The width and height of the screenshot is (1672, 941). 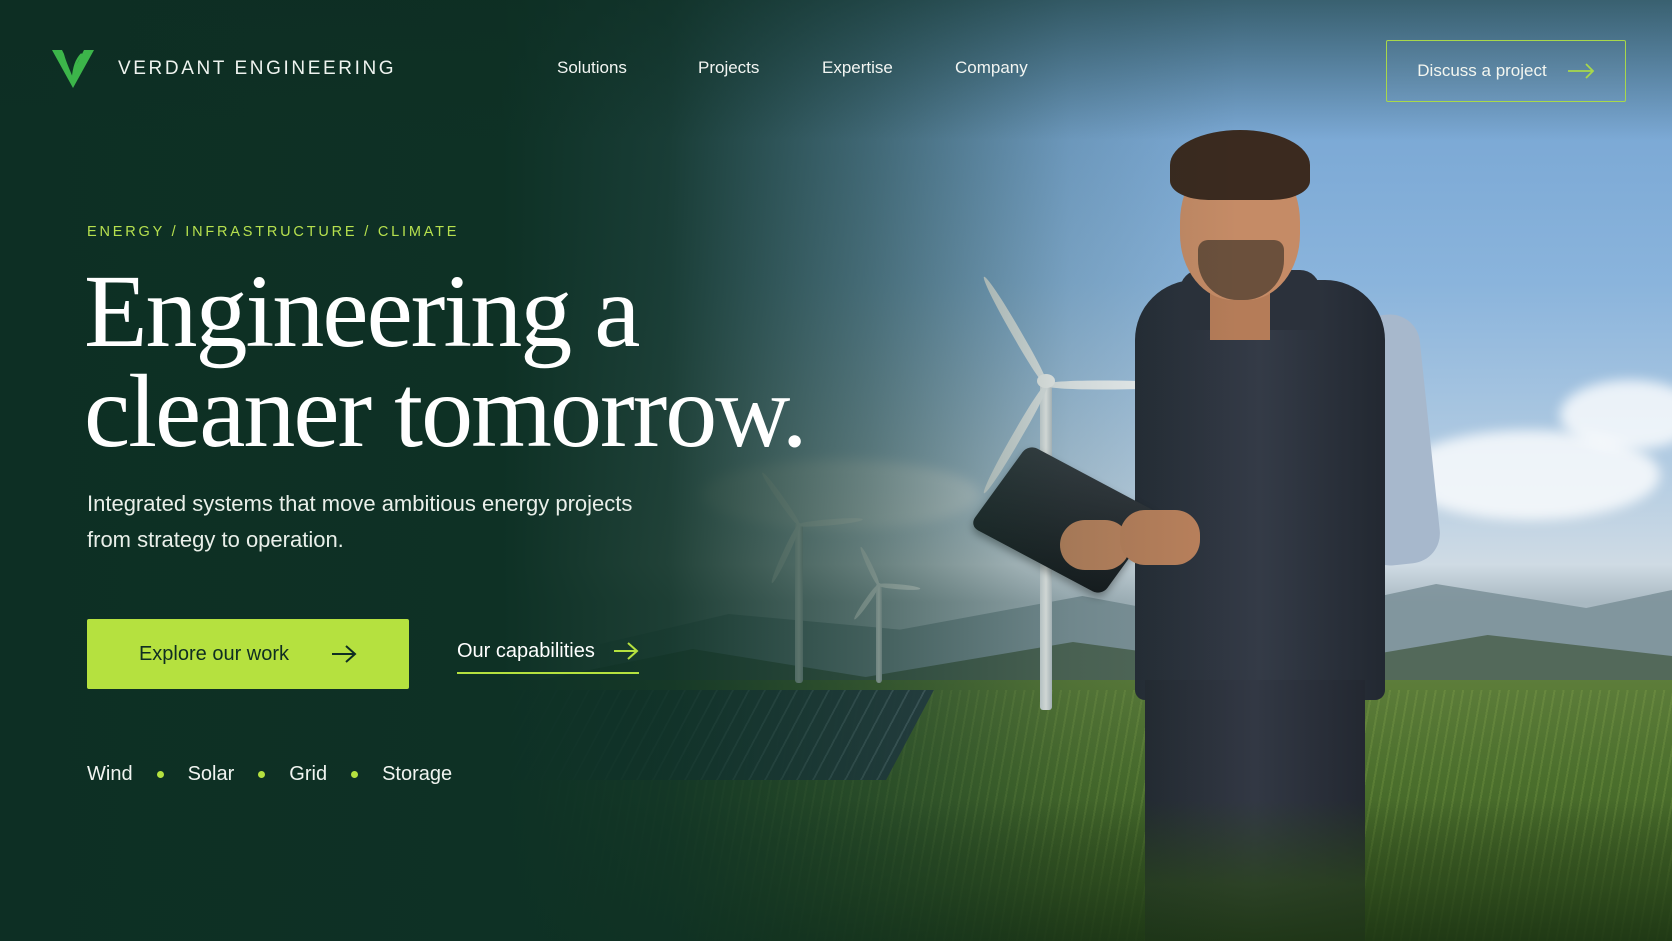 I want to click on nav-item-expertise: Expertise, so click(x=857, y=68).